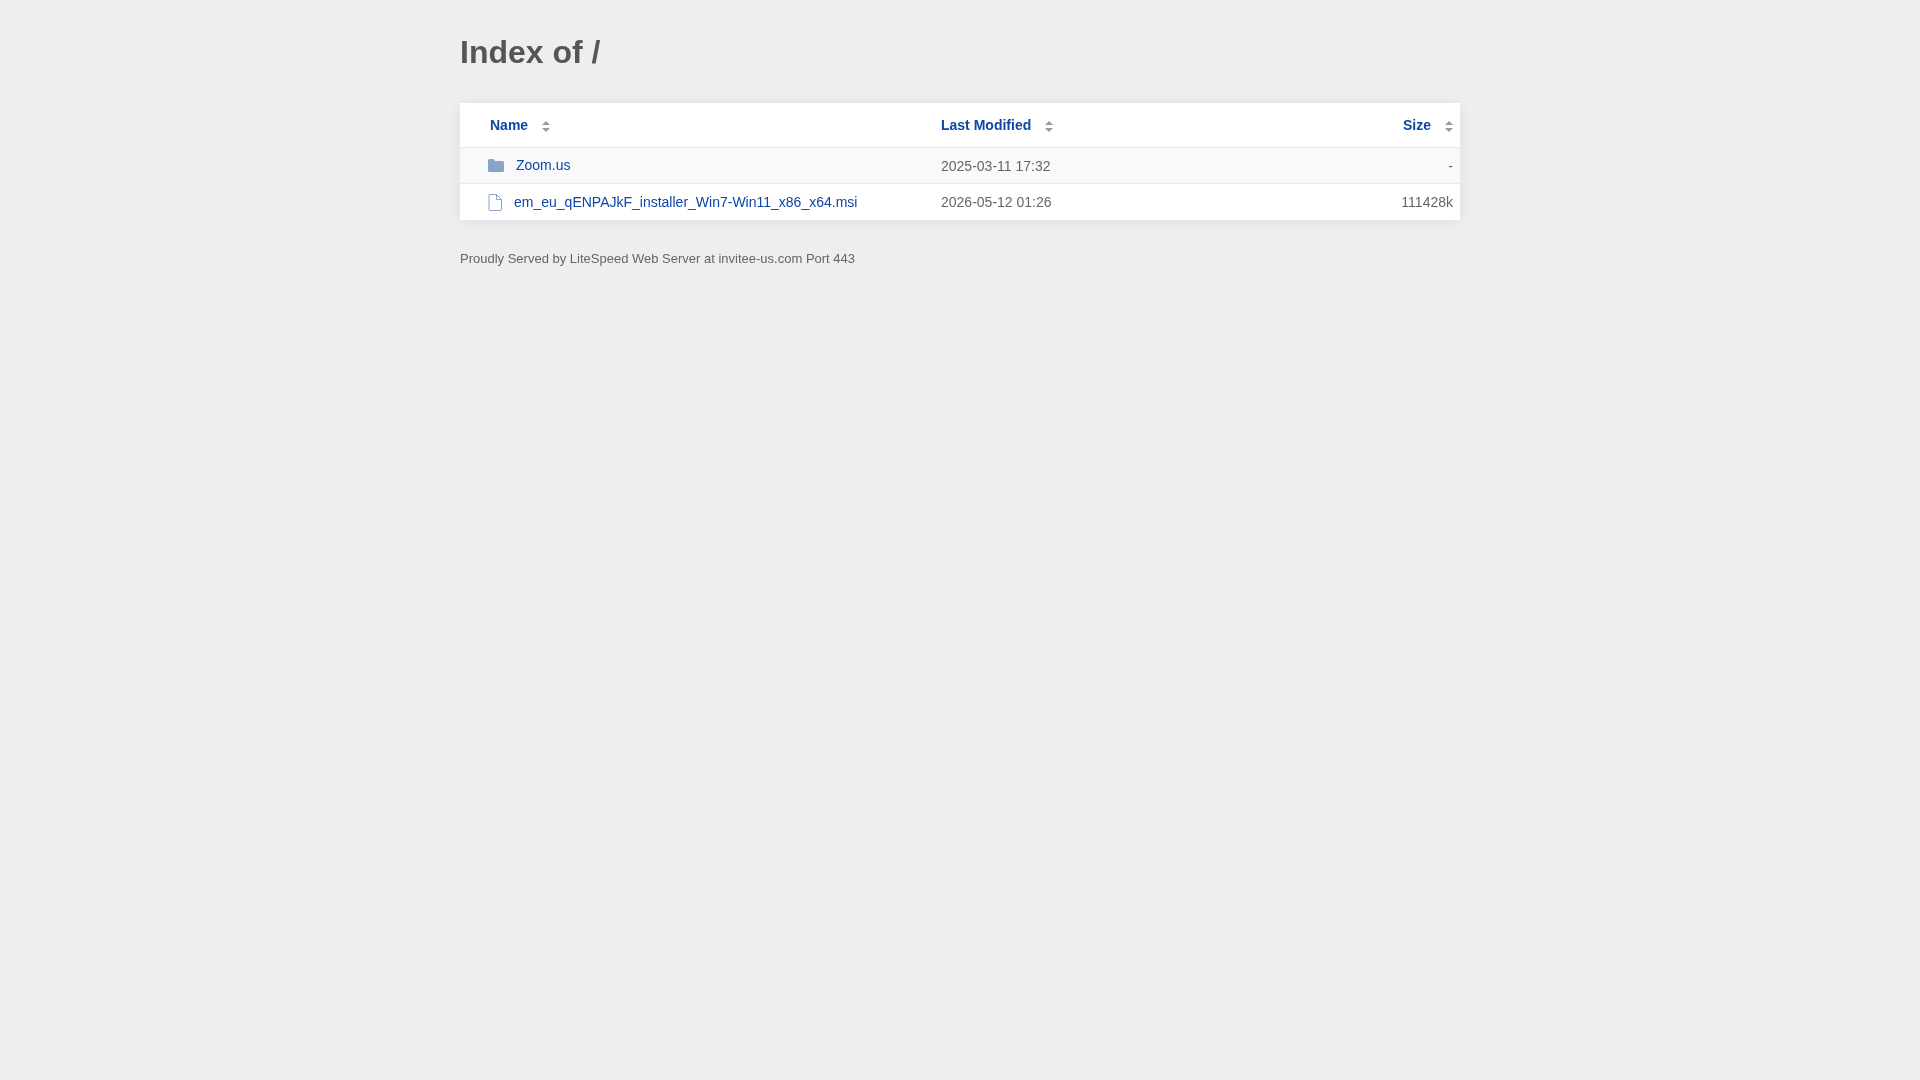  I want to click on column-sort-link: Name, so click(520, 125).